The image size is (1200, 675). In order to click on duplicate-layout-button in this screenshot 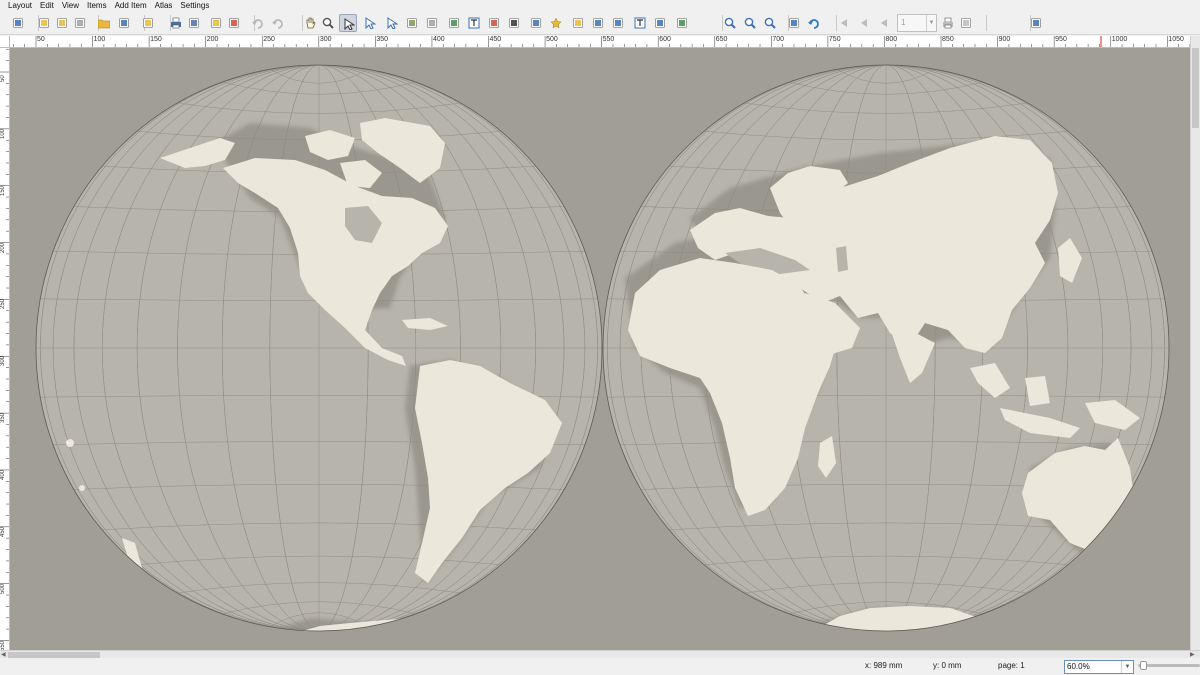, I will do `click(62, 23)`.